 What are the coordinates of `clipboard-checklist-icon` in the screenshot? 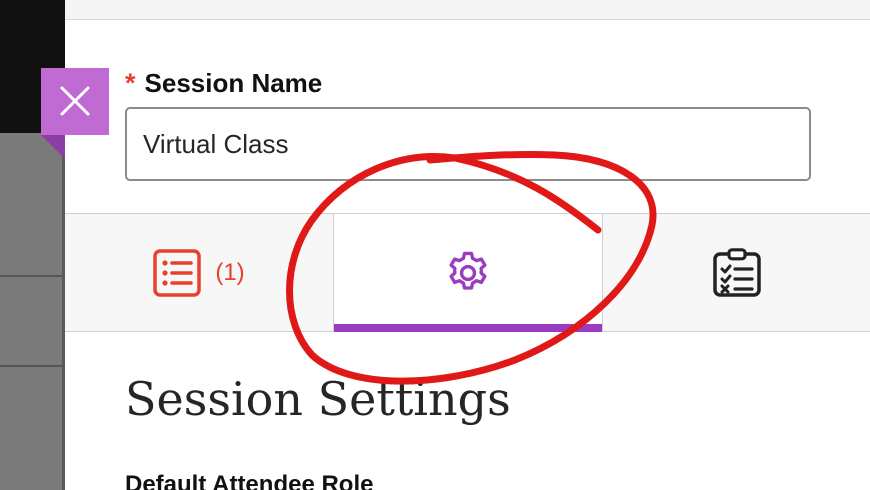 It's located at (736, 272).